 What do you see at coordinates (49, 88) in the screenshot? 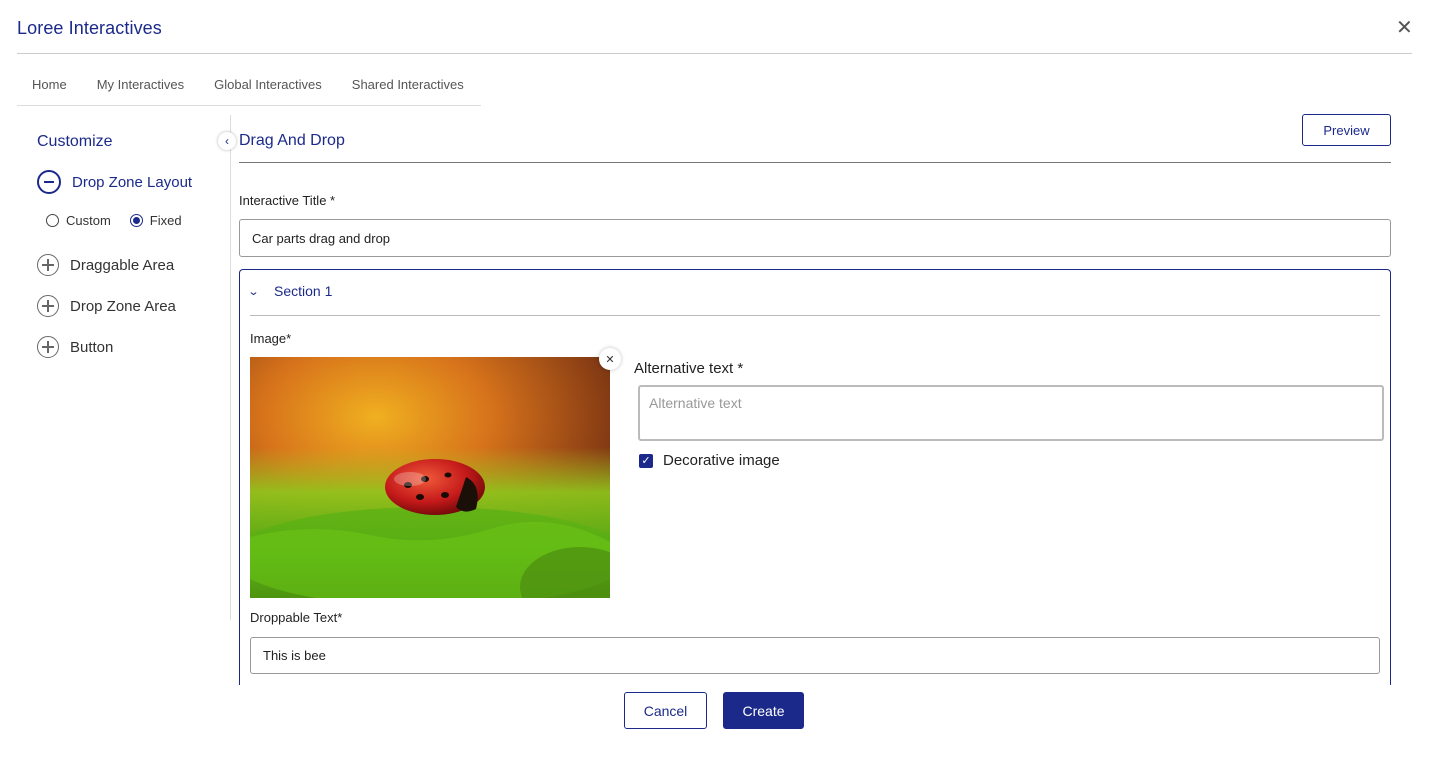
I see `tab-home: Home` at bounding box center [49, 88].